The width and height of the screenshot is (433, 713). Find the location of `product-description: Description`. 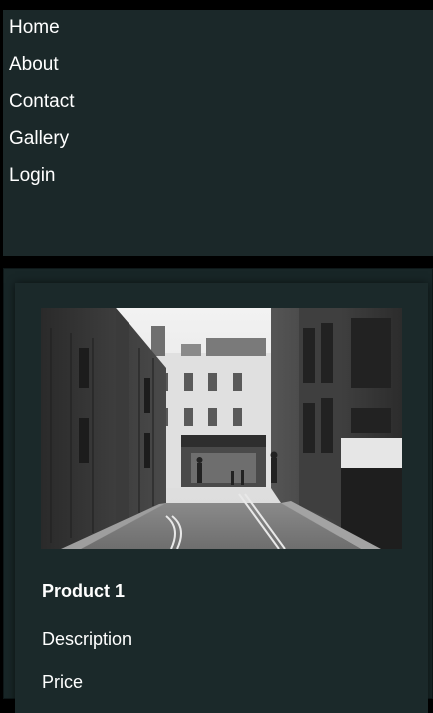

product-description: Description is located at coordinates (87, 639).